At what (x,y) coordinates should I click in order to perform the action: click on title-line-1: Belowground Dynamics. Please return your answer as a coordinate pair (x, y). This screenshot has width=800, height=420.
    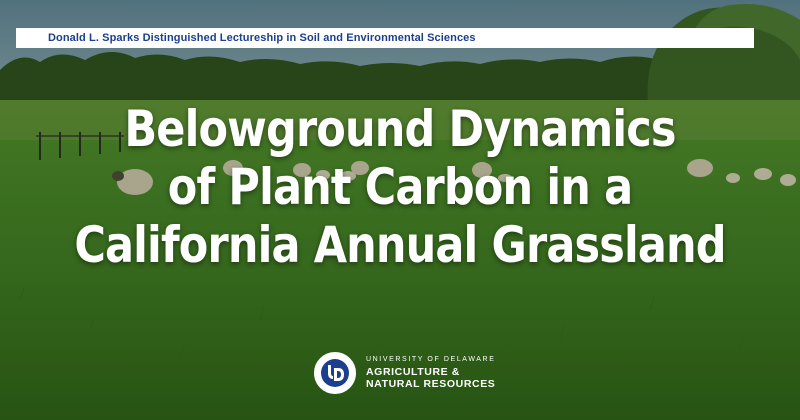
    Looking at the image, I should click on (400, 129).